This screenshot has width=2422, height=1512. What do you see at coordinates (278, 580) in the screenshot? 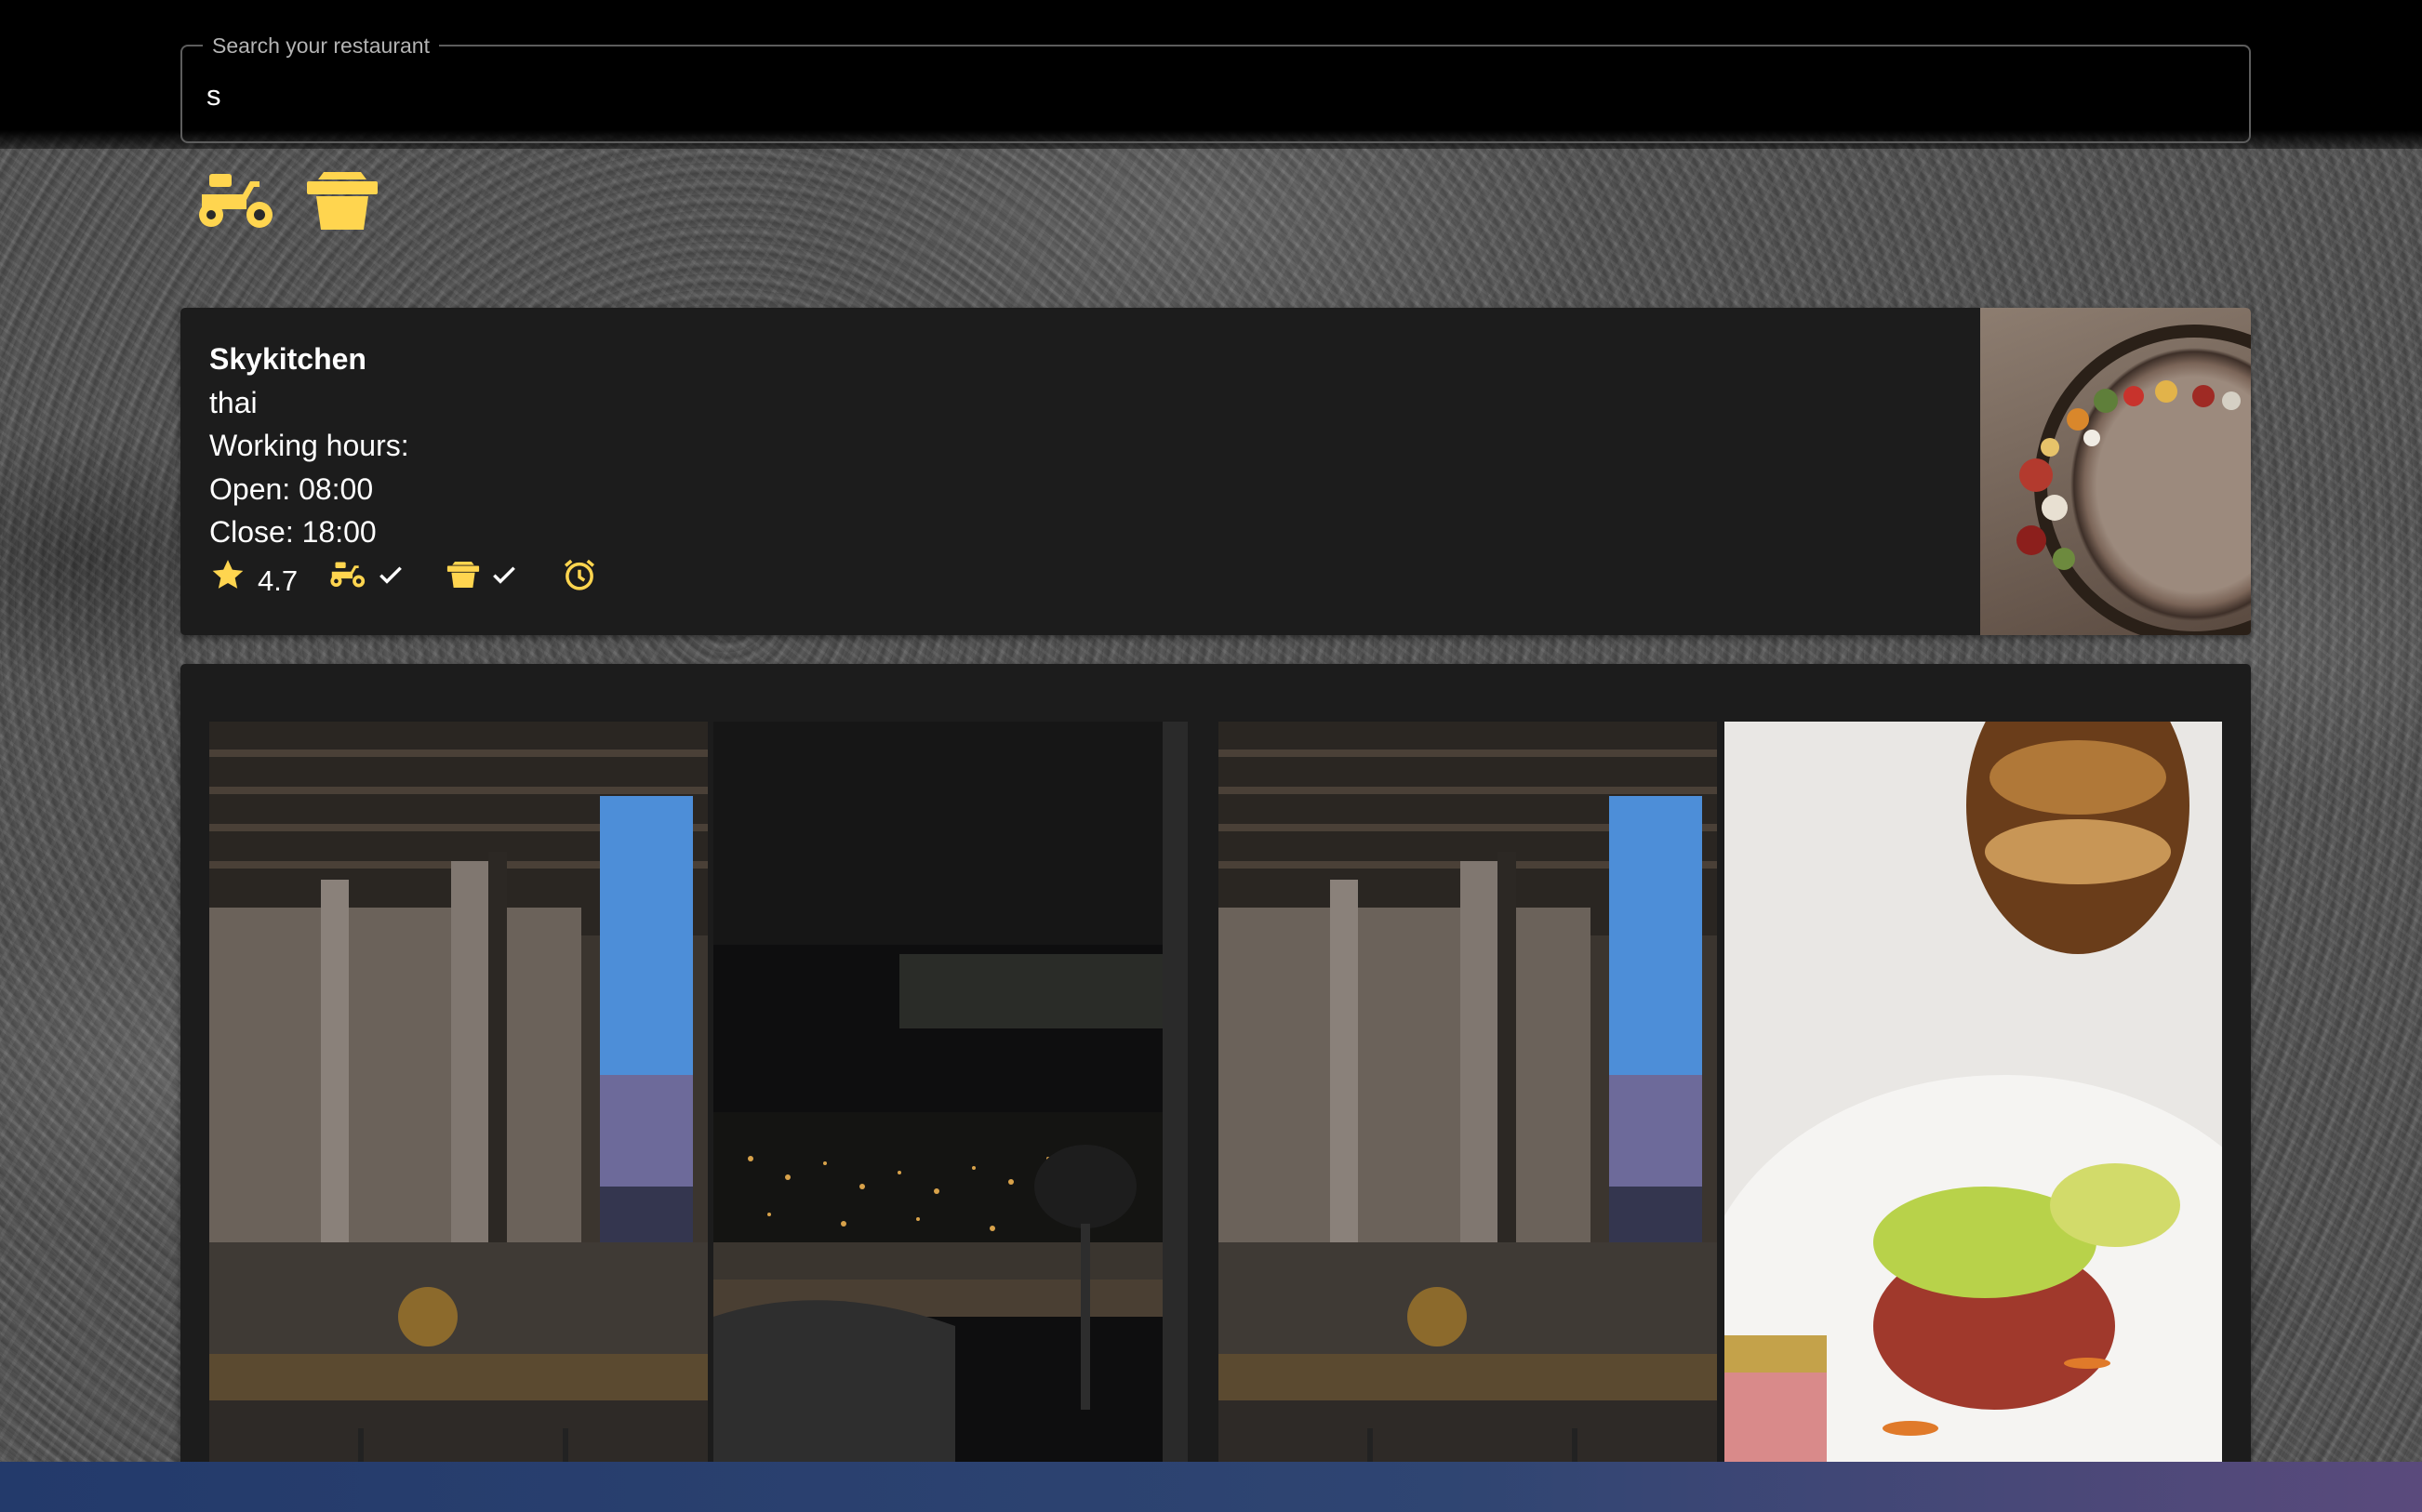
I see `rating-value: 4.7` at bounding box center [278, 580].